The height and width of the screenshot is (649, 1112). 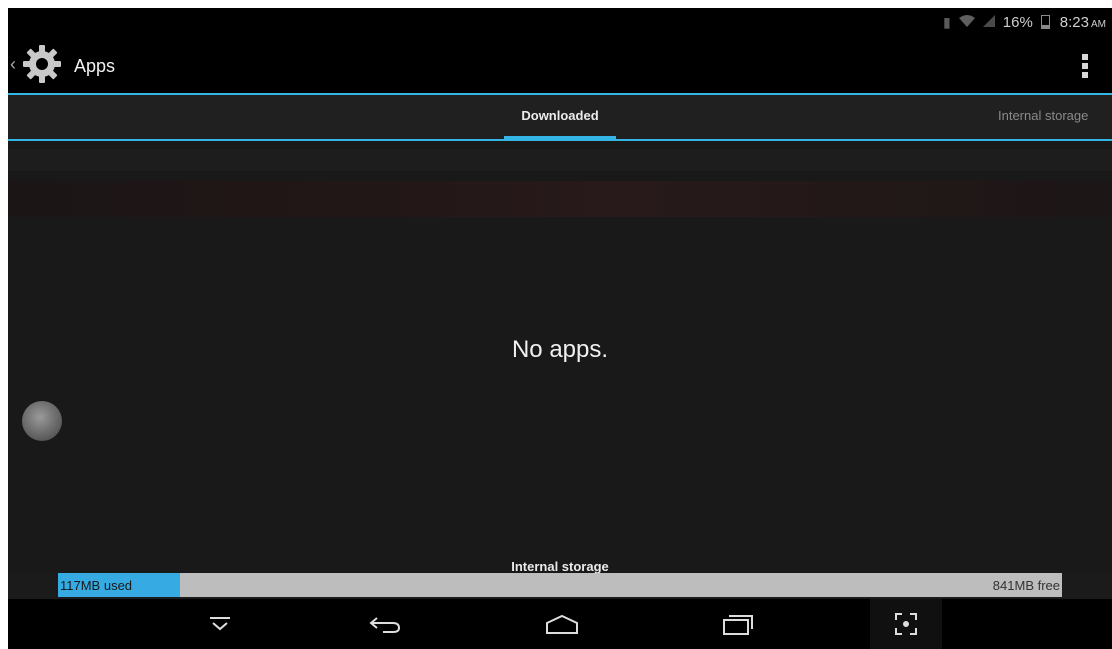 I want to click on empty-list-message: No apps., so click(x=560, y=349).